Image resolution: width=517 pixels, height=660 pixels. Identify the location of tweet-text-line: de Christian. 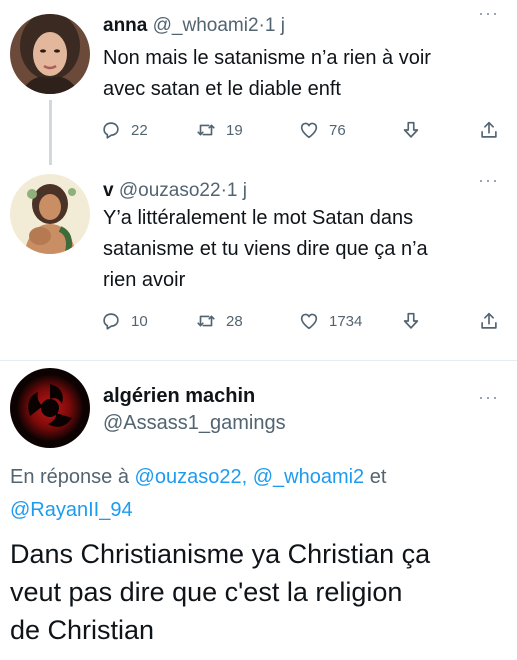
(82, 630).